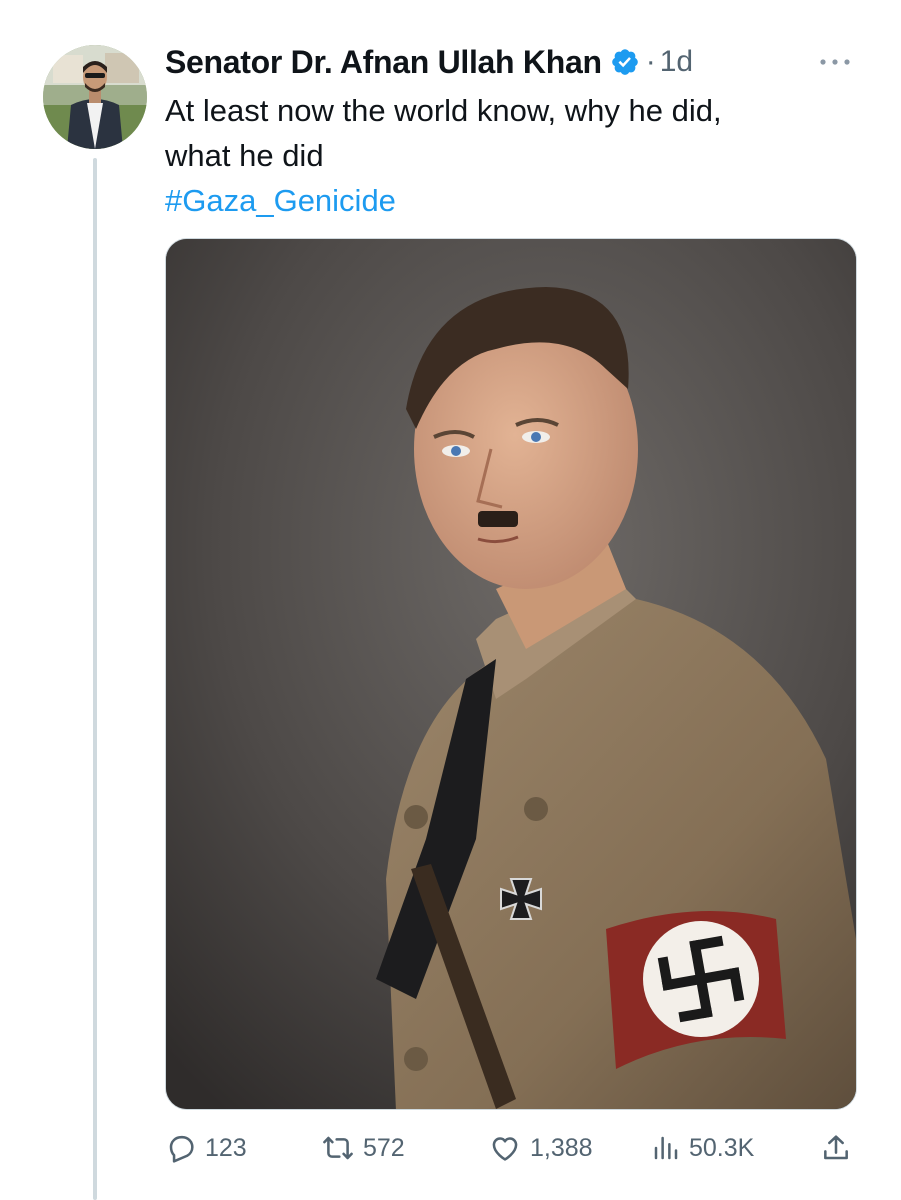 This screenshot has width=901, height=1200. I want to click on hashtag-link: #Gaza_Genicide, so click(515, 200).